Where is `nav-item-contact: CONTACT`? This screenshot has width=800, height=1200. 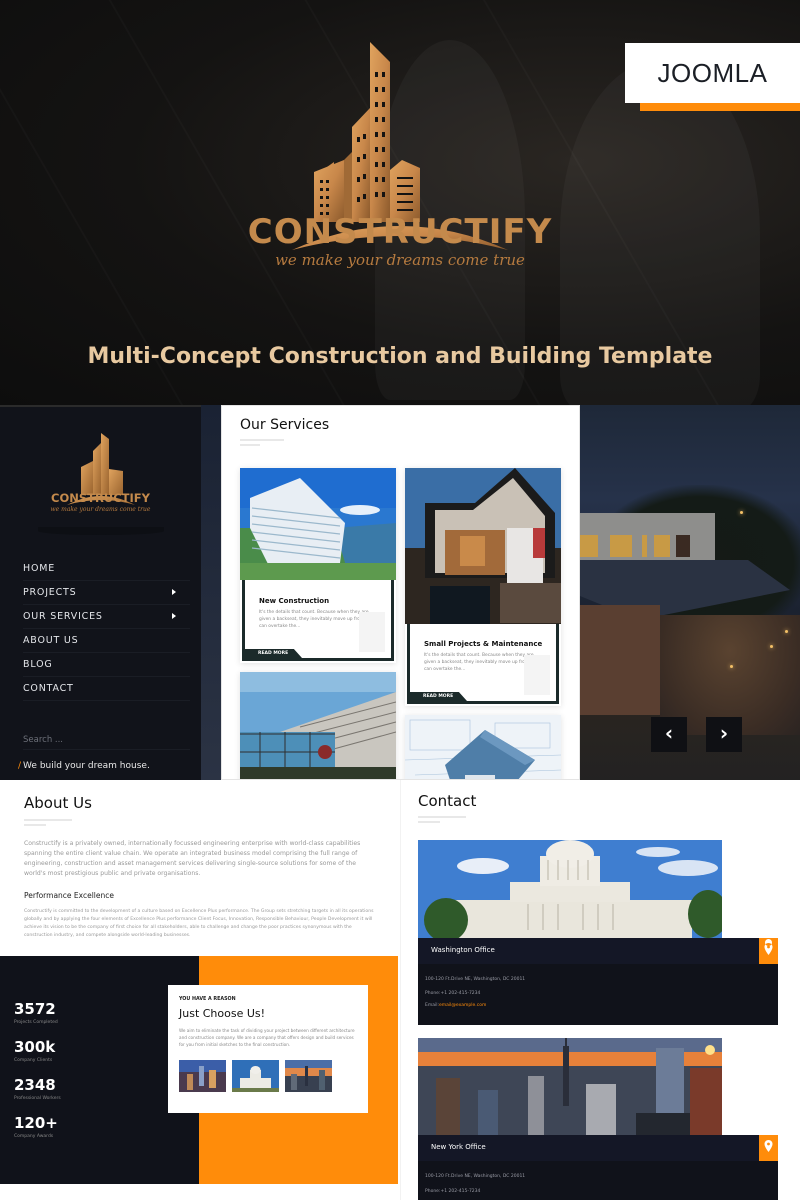
nav-item-contact: CONTACT is located at coordinates (106, 689).